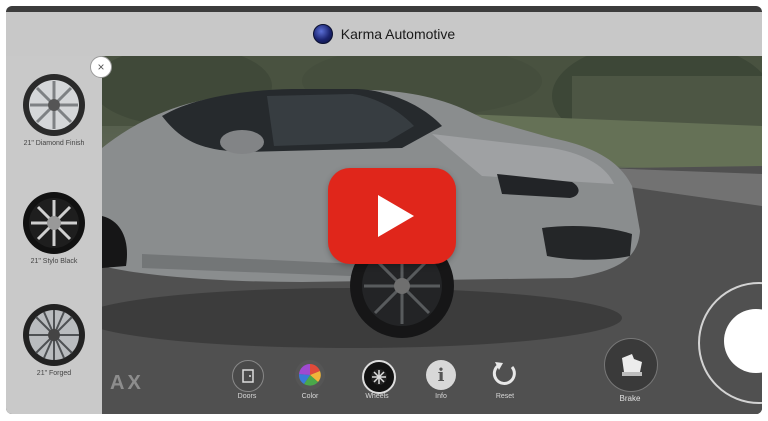  What do you see at coordinates (441, 396) in the screenshot?
I see `info-label: Info` at bounding box center [441, 396].